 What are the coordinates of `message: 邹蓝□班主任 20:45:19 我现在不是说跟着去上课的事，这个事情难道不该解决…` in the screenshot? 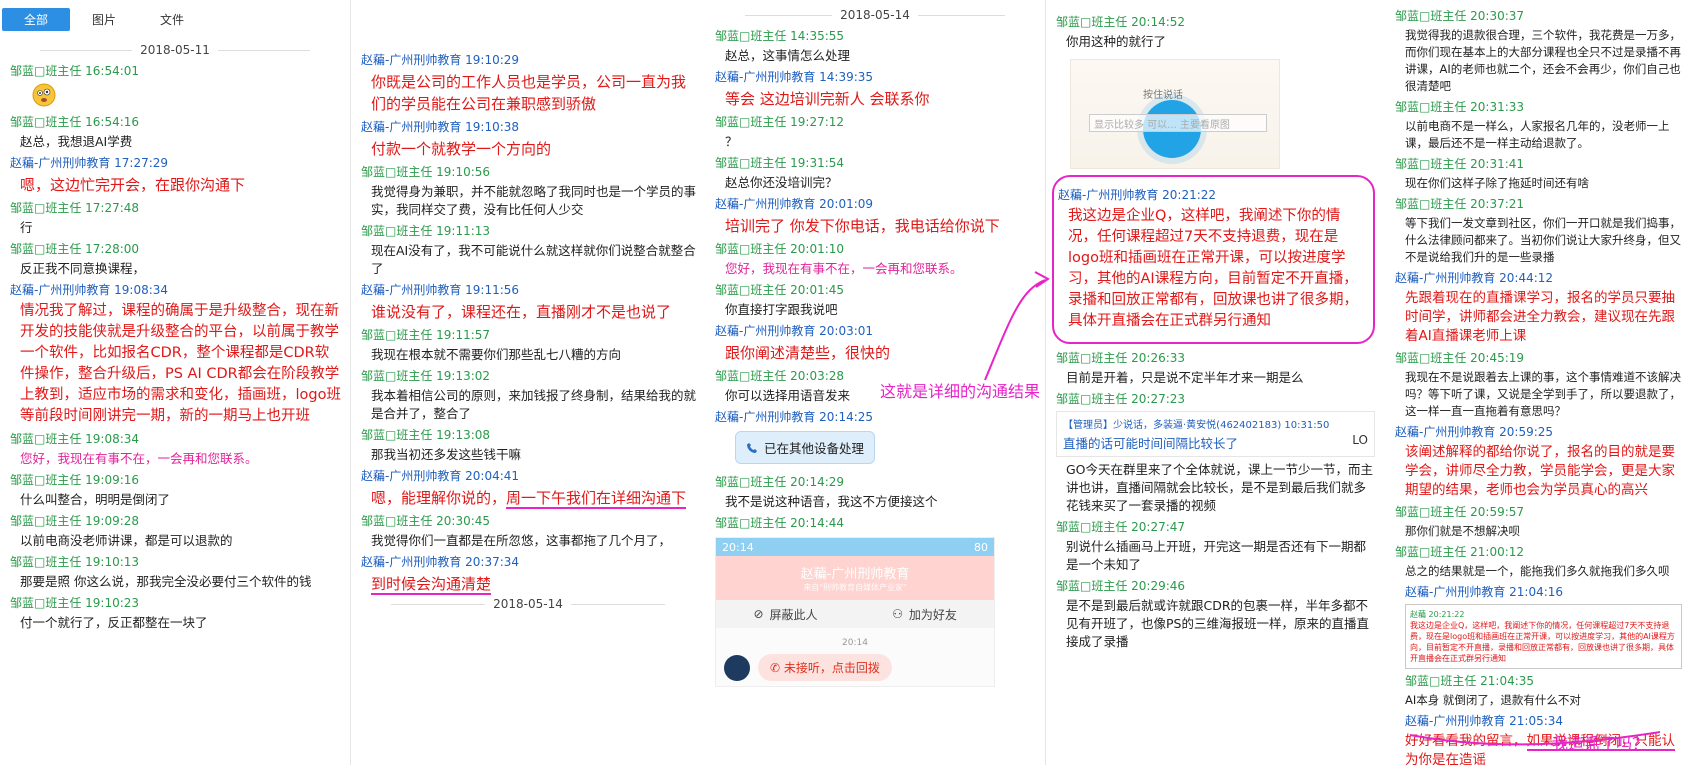 It's located at (1542, 385).